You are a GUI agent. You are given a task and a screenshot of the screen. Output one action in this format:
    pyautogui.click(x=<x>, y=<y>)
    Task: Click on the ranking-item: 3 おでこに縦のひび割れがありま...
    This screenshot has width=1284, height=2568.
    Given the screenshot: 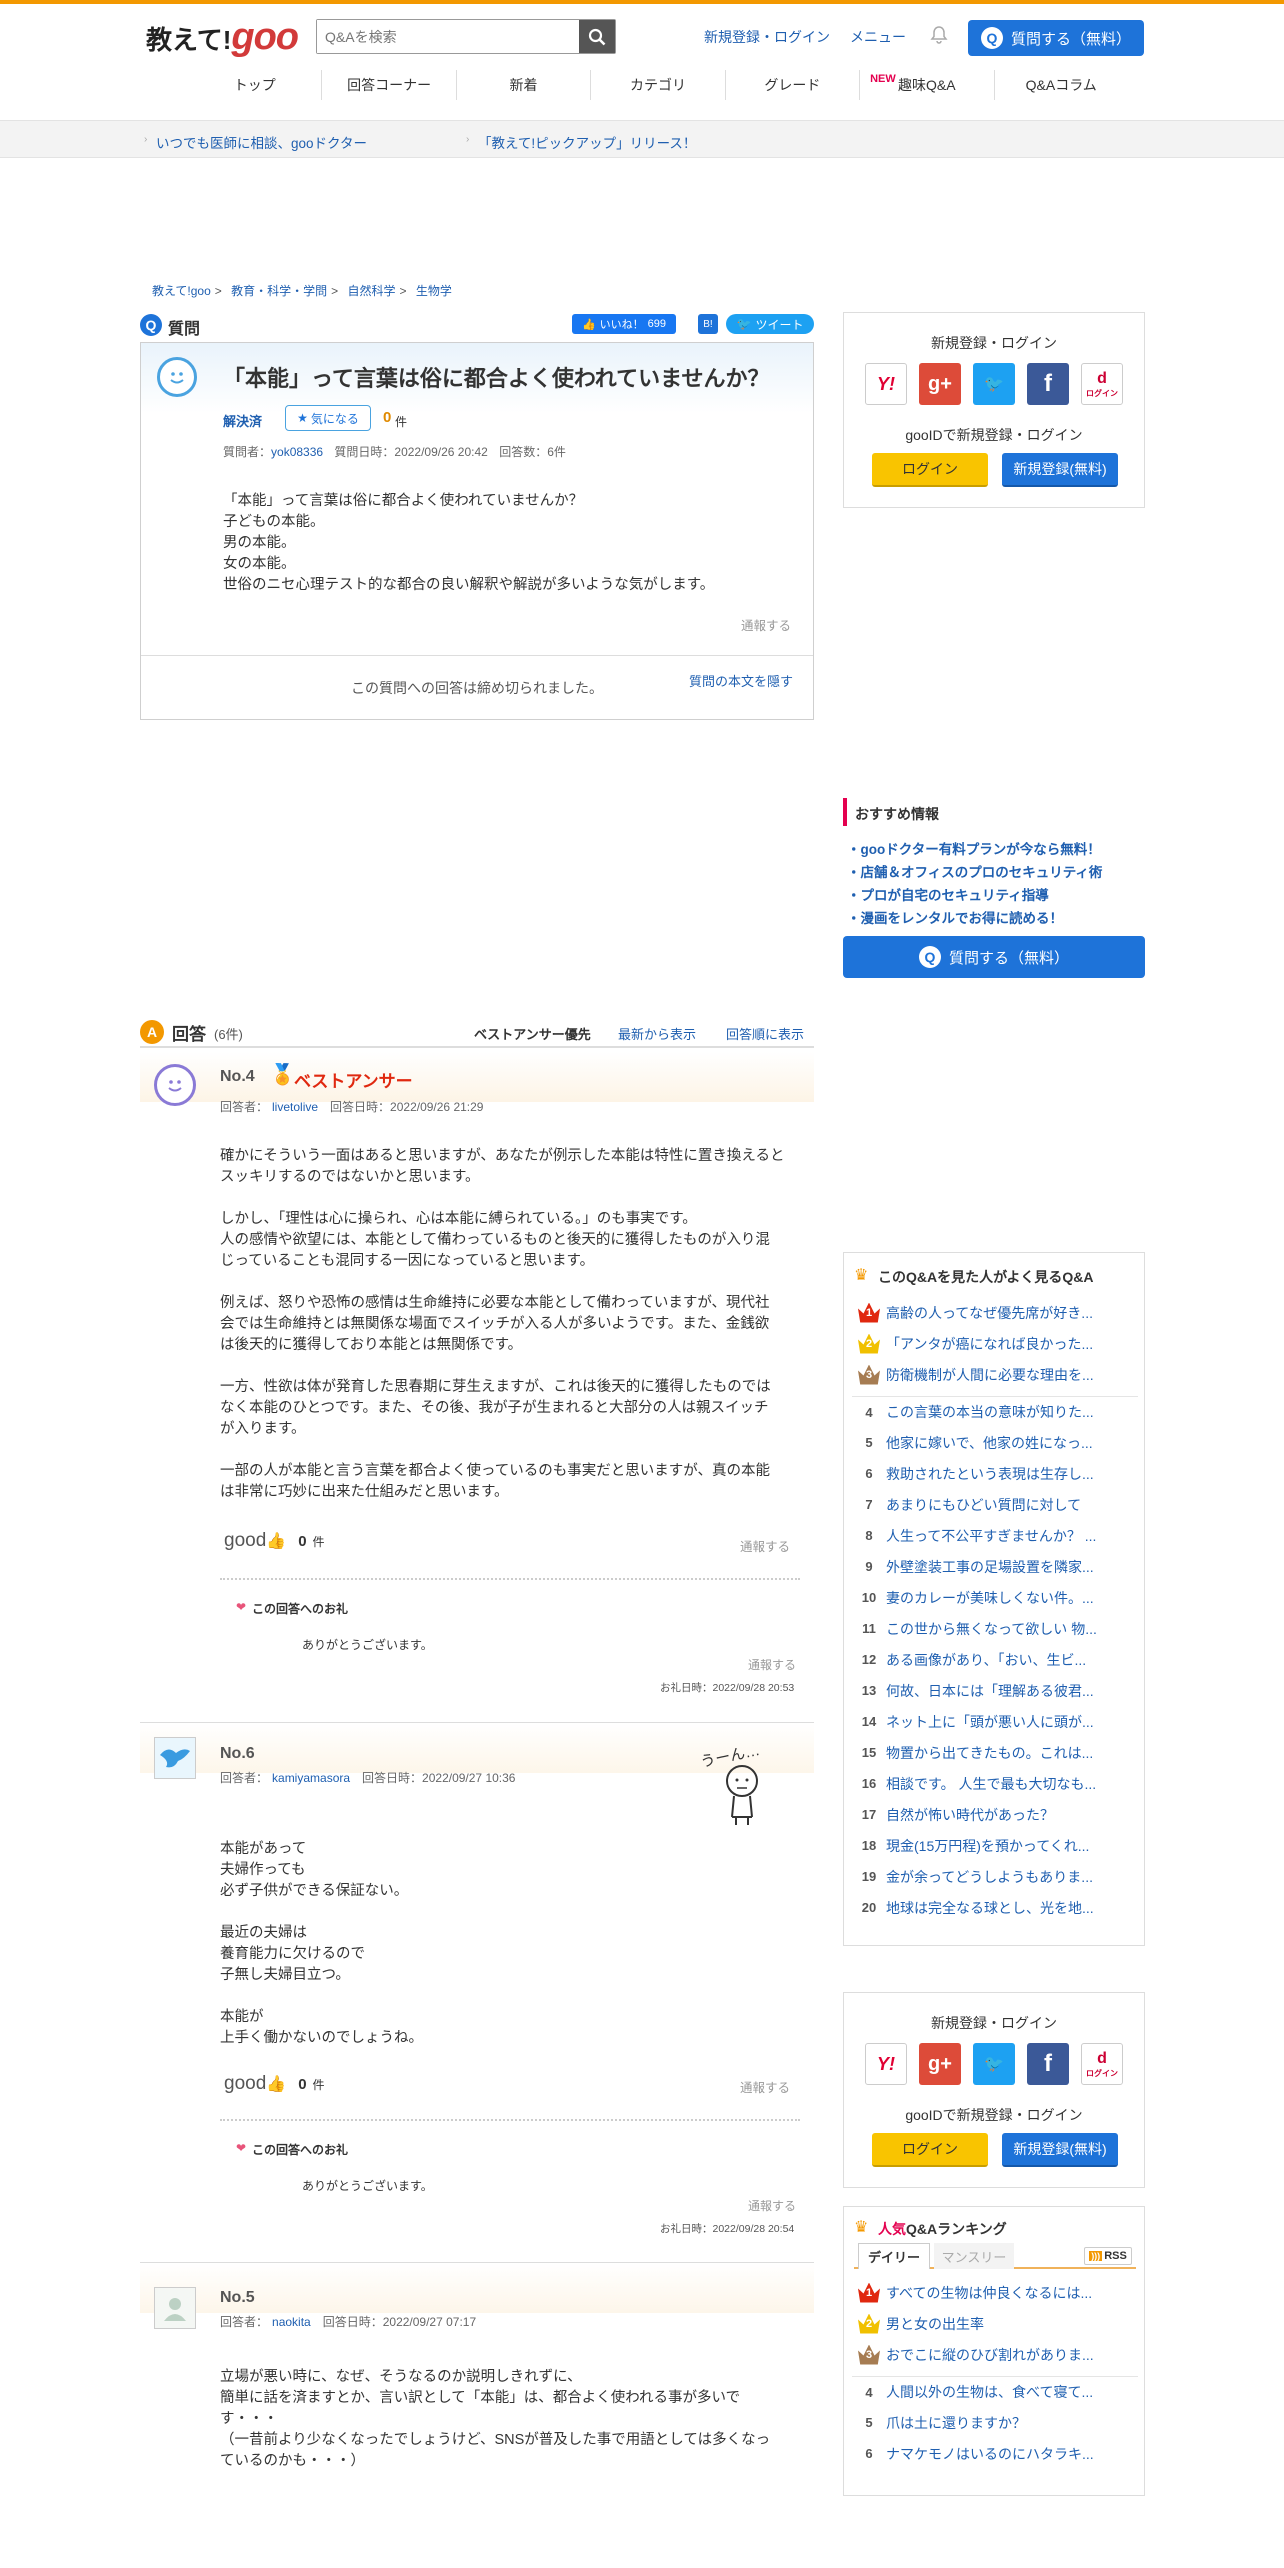 What is the action you would take?
    pyautogui.click(x=995, y=2354)
    